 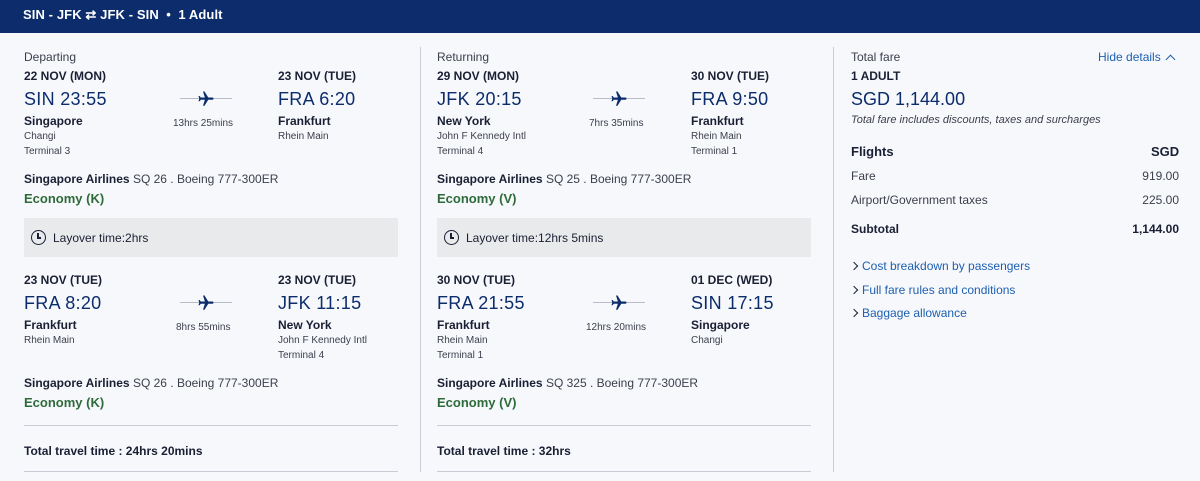 What do you see at coordinates (477, 198) in the screenshot?
I see `cabin-class: Economy (V)` at bounding box center [477, 198].